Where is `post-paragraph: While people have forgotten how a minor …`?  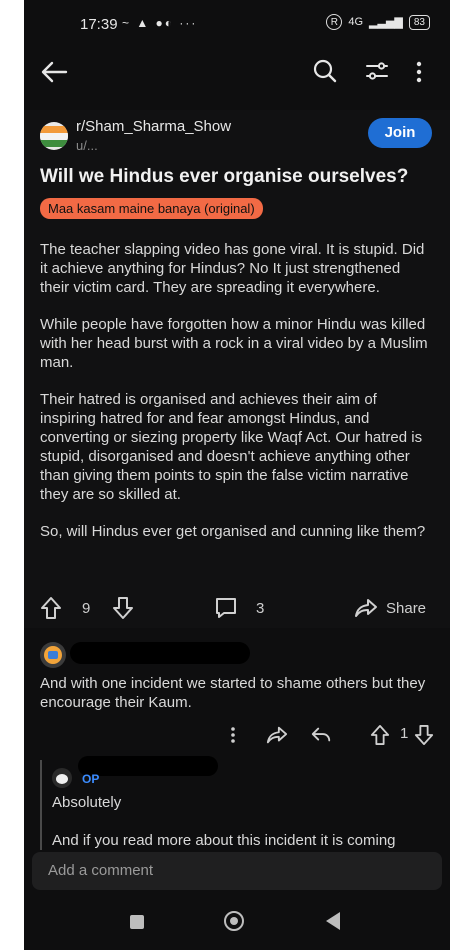 post-paragraph: While people have forgotten how a minor … is located at coordinates (234, 343).